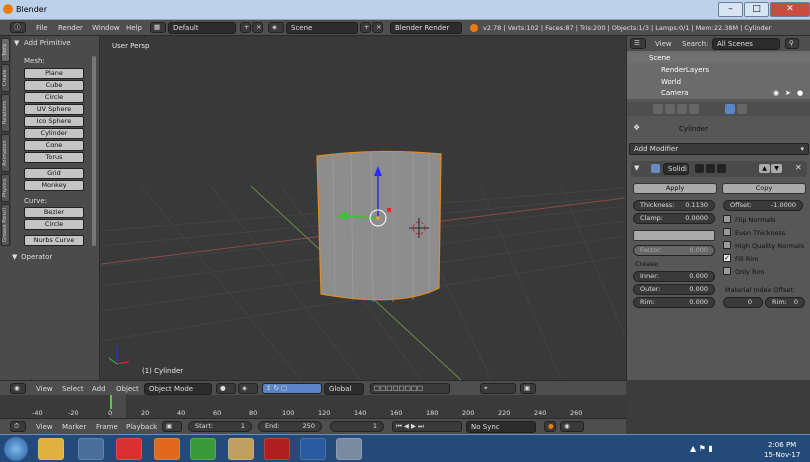 This screenshot has height=462, width=810. What do you see at coordinates (674, 276) in the screenshot?
I see `inner-field: Inner: 0.000` at bounding box center [674, 276].